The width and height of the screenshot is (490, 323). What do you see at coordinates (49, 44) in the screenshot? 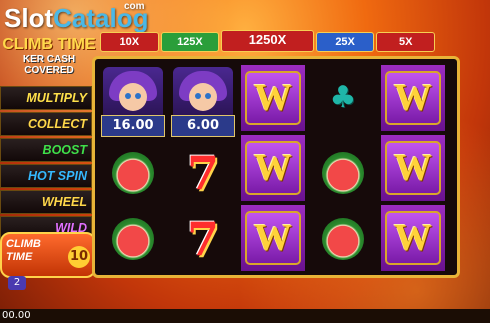
I see `game-title-line1: CLIMB TIME` at bounding box center [49, 44].